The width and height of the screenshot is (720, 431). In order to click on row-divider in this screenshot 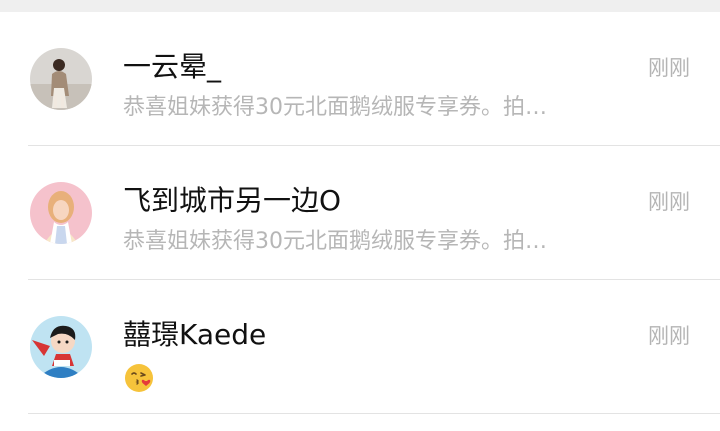, I will do `click(374, 413)`.